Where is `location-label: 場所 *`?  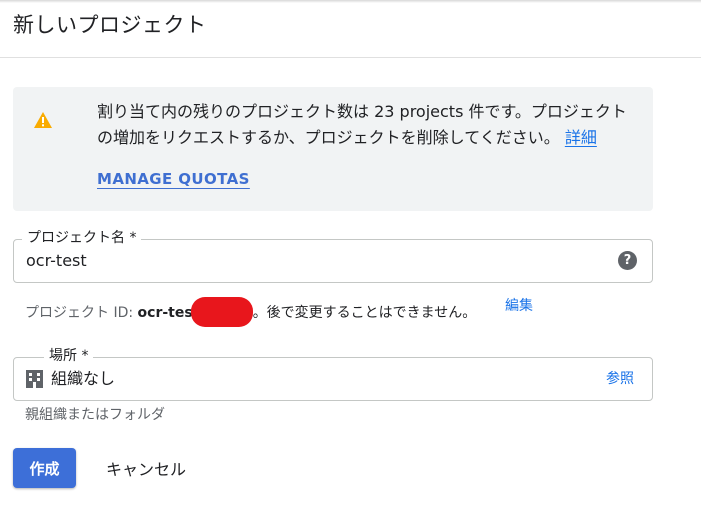 location-label: 場所 * is located at coordinates (69, 356).